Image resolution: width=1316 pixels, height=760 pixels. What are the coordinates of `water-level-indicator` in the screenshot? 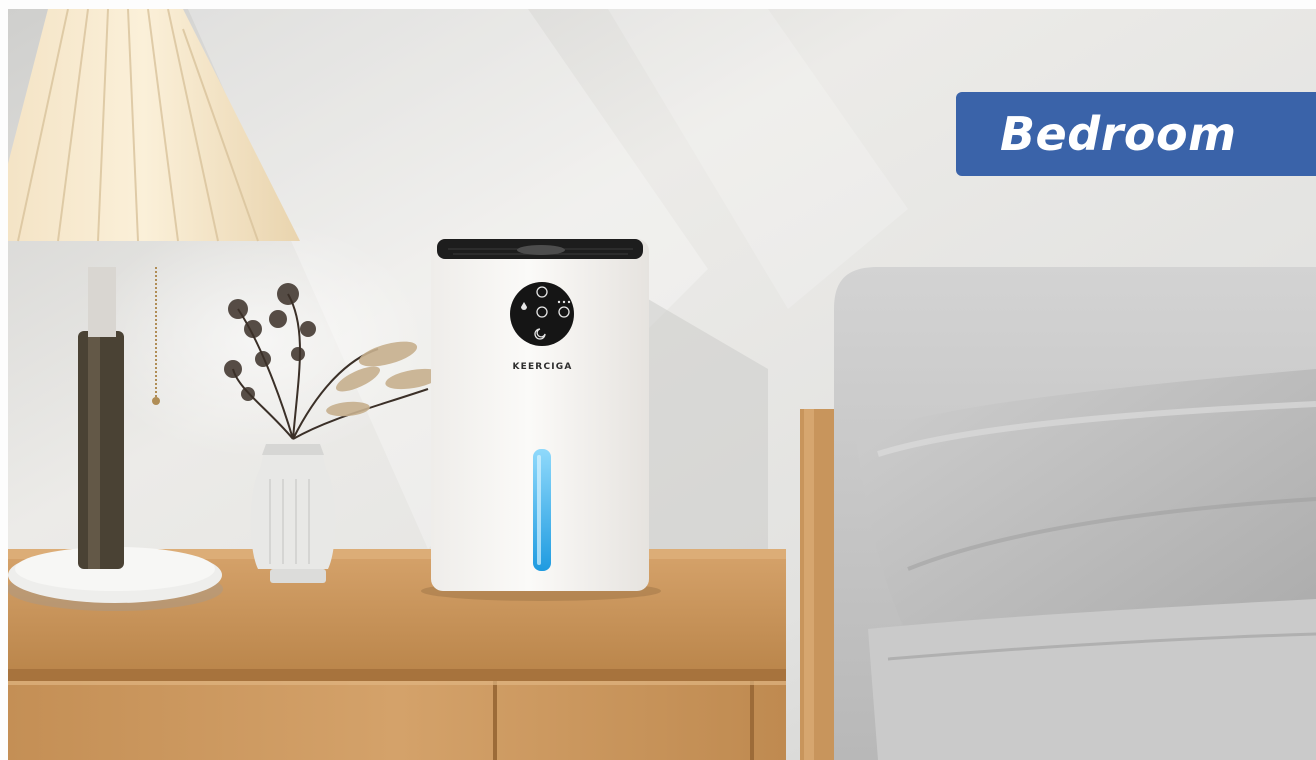 It's located at (542, 510).